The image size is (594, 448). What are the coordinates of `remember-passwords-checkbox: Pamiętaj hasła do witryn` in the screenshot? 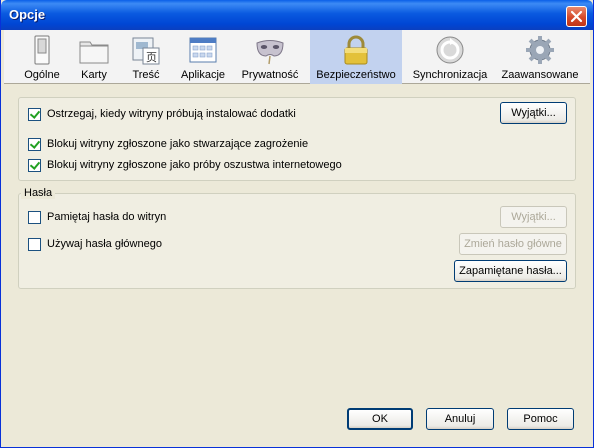 It's located at (97, 217).